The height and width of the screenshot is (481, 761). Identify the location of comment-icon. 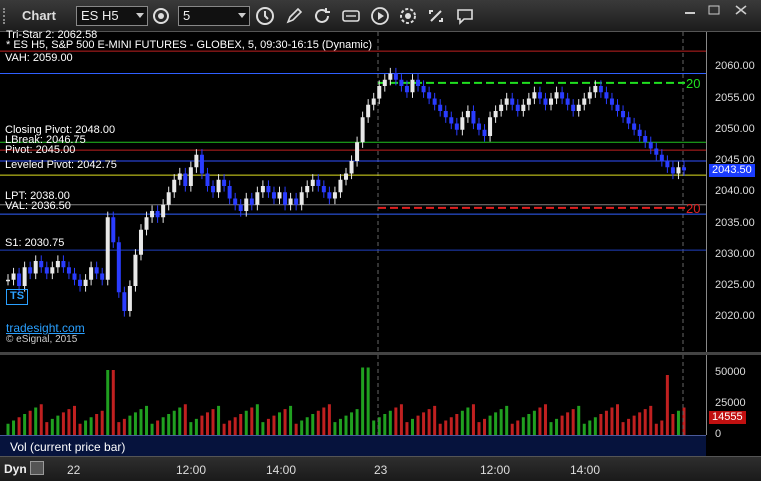
(465, 16).